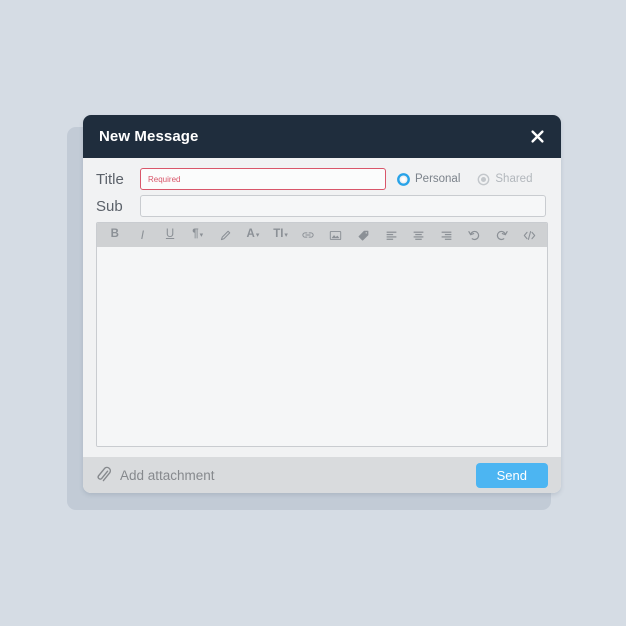  I want to click on editor-toolbar: B I U ¶ ▾ A ▾ TI ▾, so click(322, 235).